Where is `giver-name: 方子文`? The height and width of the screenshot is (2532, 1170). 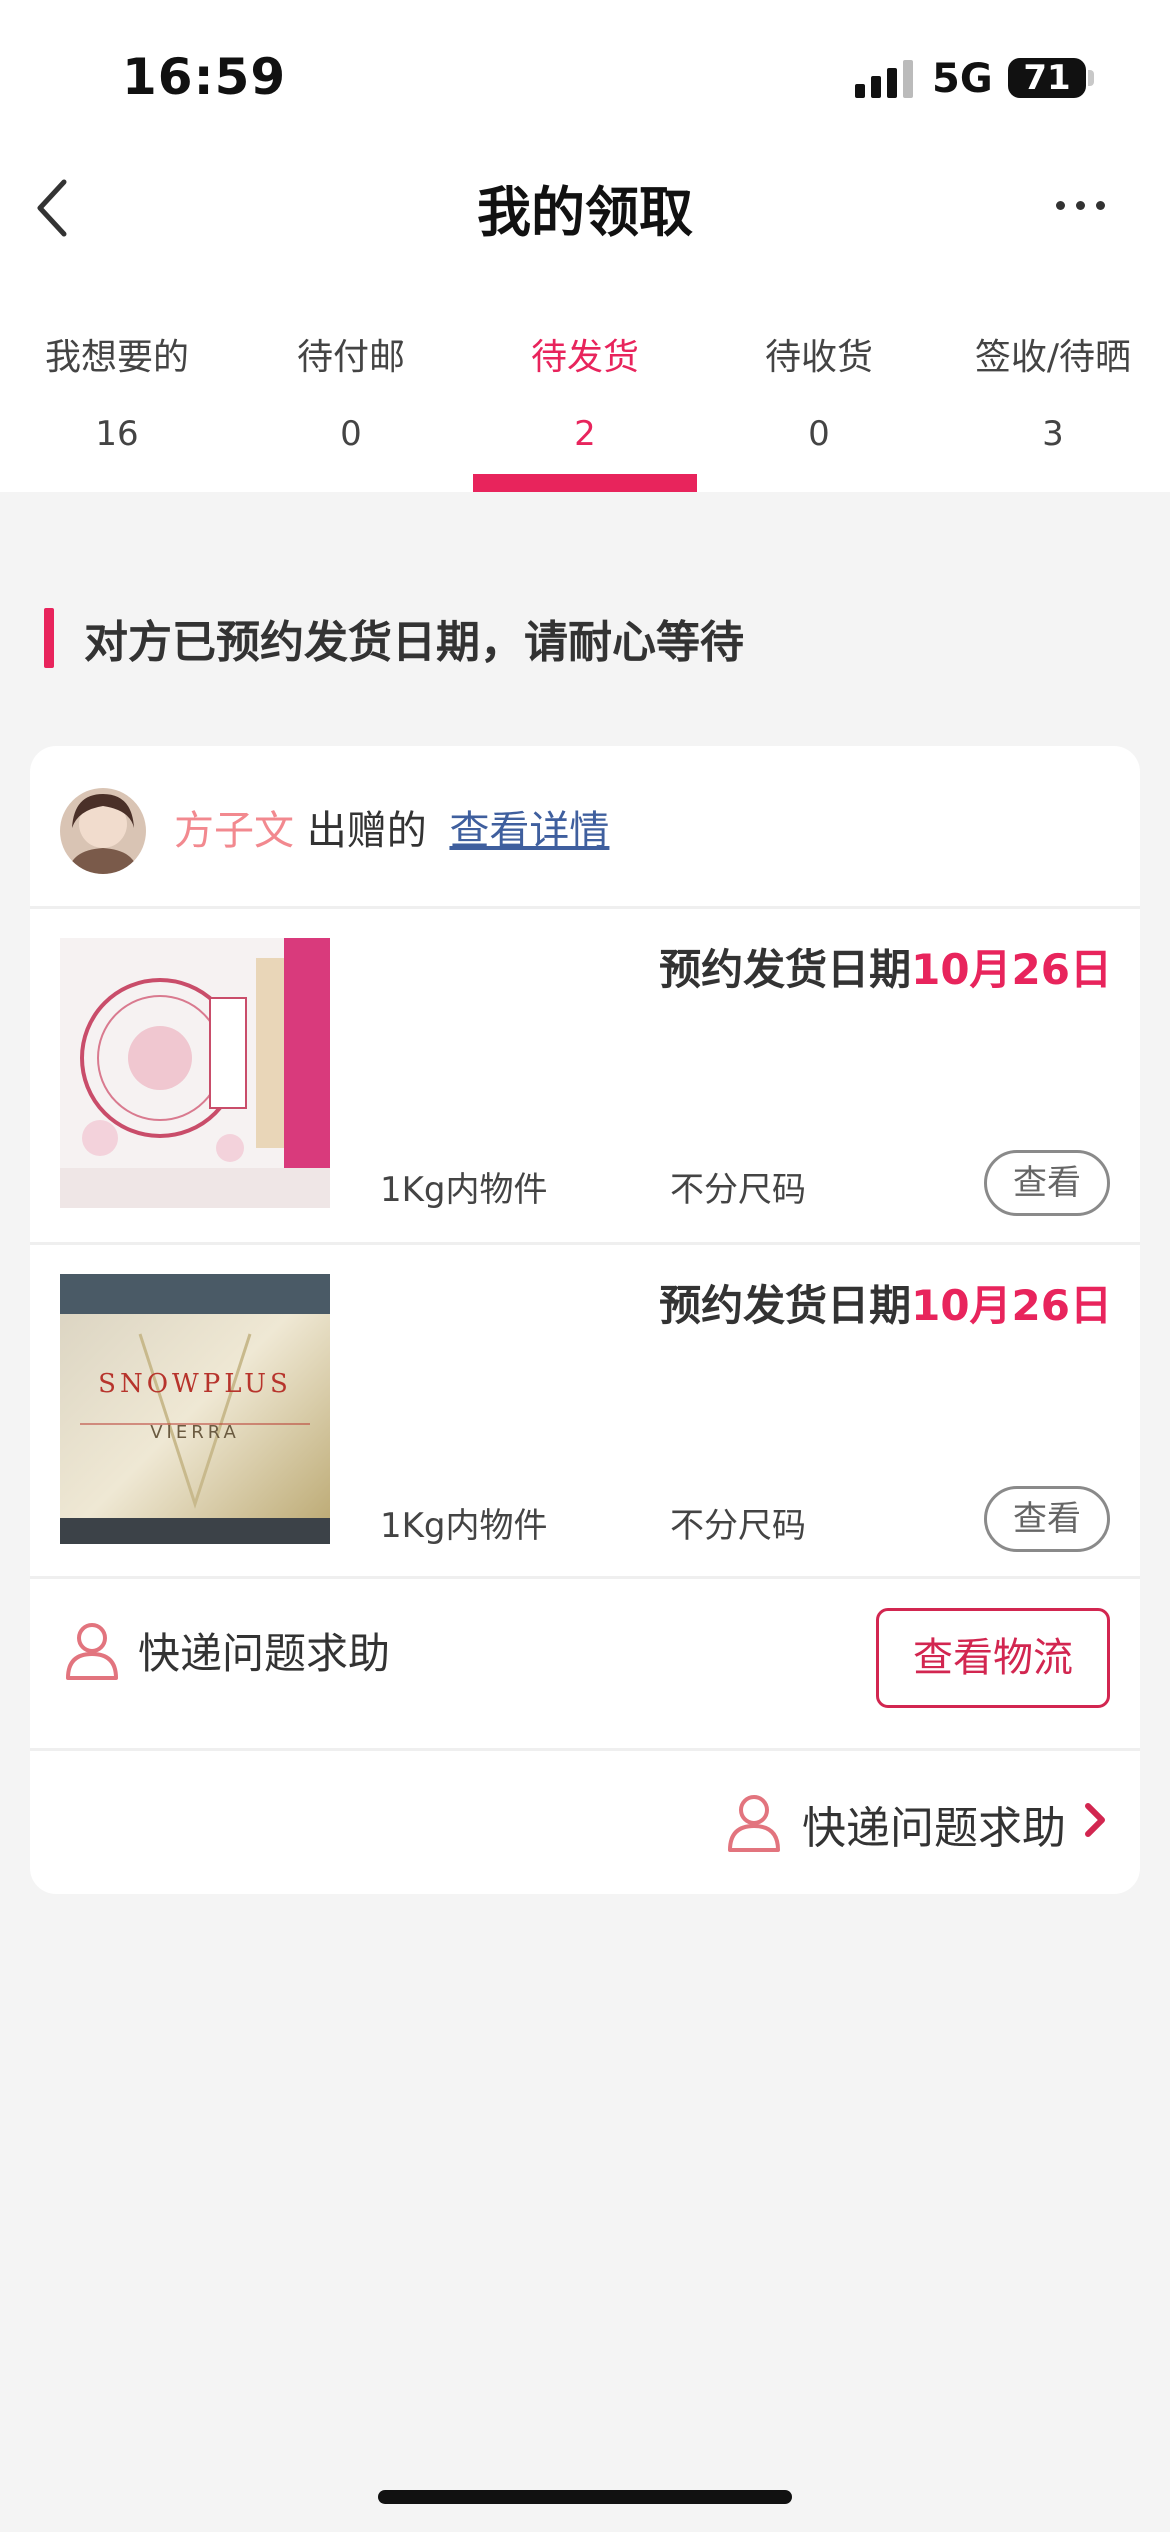
giver-name: 方子文 is located at coordinates (234, 831).